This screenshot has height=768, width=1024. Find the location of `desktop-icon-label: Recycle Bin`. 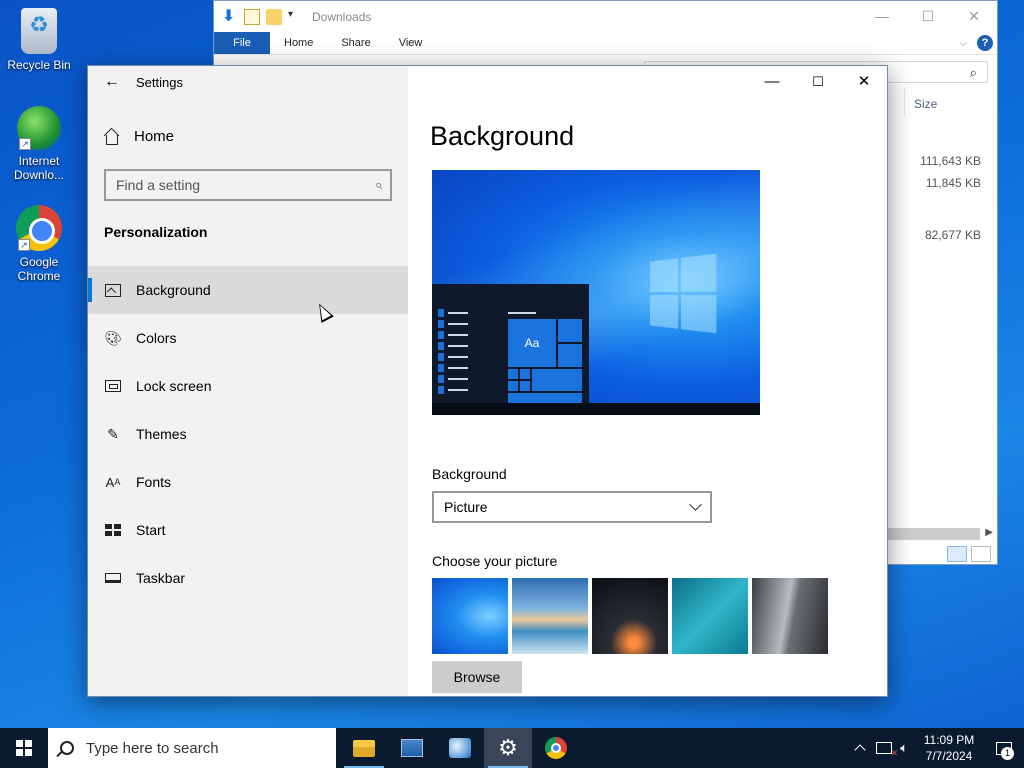

desktop-icon-label: Recycle Bin is located at coordinates (39, 65).